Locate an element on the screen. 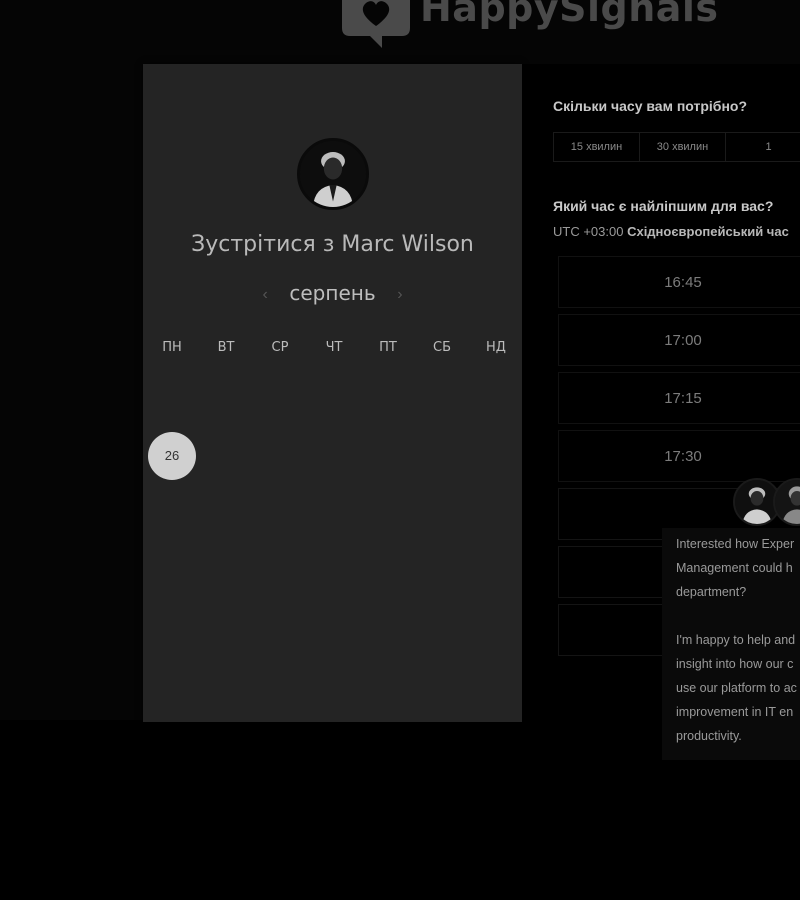 This screenshot has width=800, height=900. calendar-day-selected: 26 is located at coordinates (172, 455).